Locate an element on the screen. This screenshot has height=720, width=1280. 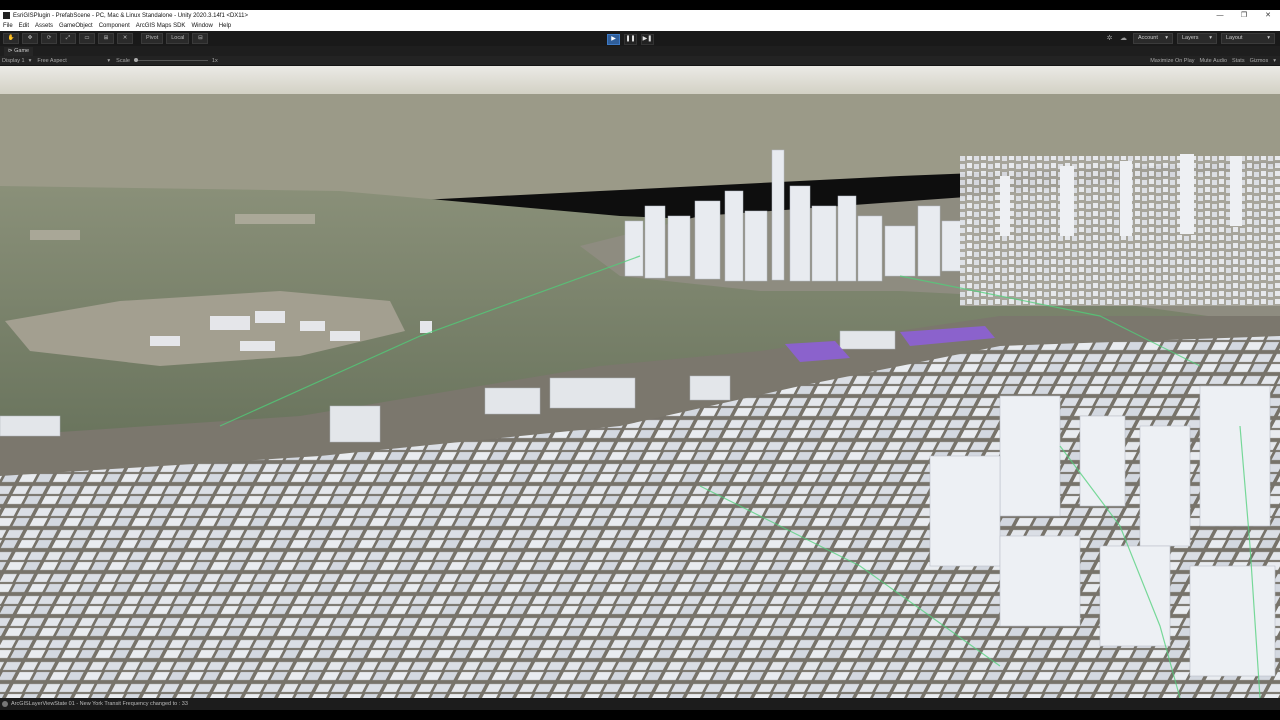
playback-controls: ▶ ❚❚ ▶❚ is located at coordinates (632, 39).